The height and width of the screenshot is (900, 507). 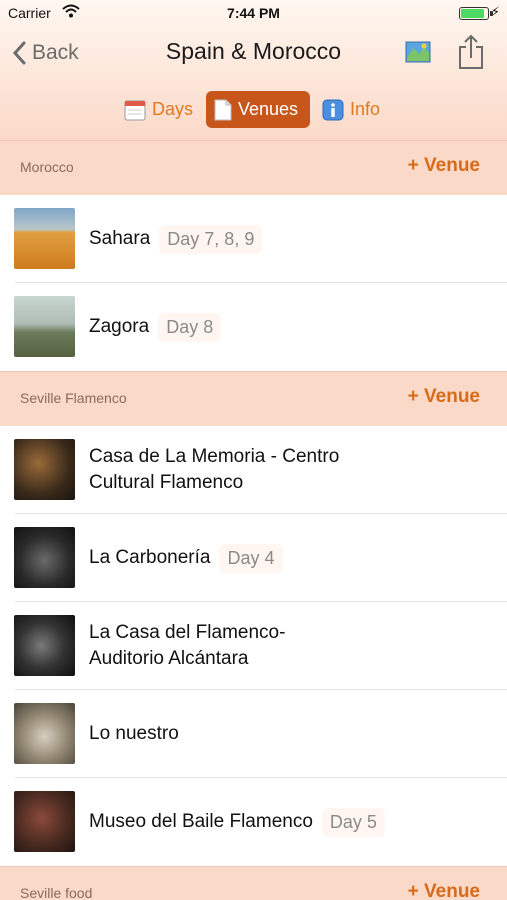 I want to click on venue-name: Lo nuestro, so click(x=134, y=733).